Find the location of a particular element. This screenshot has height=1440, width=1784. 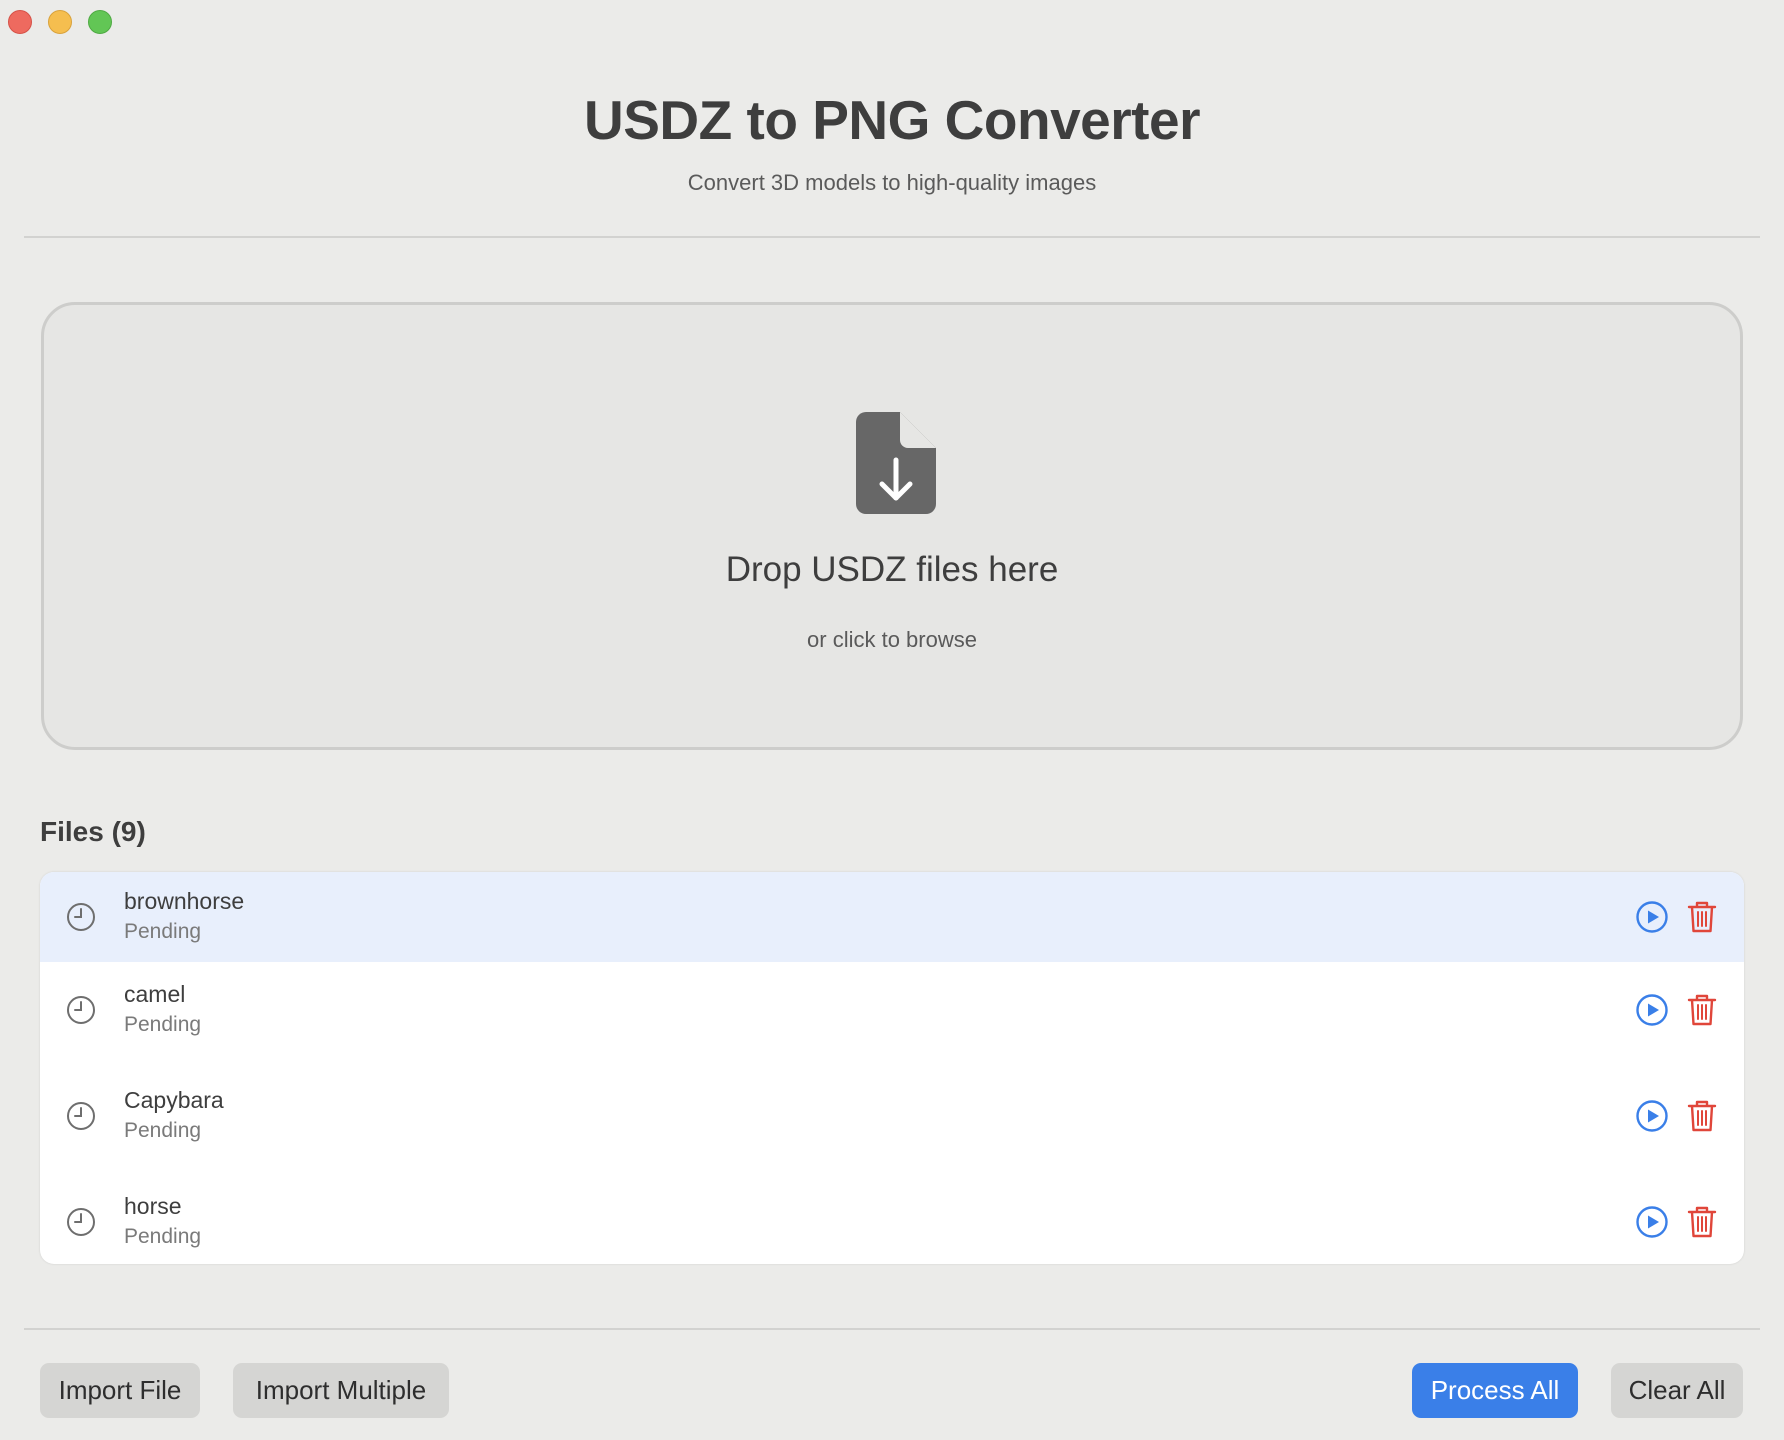

window-controls is located at coordinates (60, 22).